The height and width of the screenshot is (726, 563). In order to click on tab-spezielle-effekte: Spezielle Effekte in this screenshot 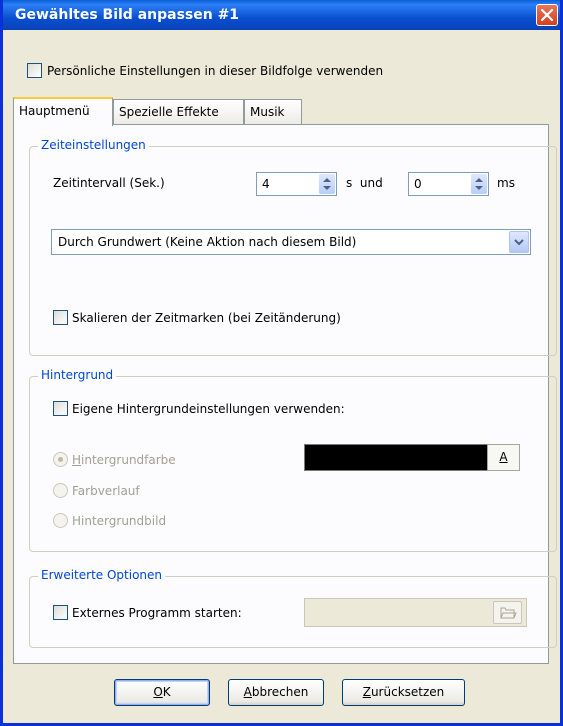, I will do `click(178, 112)`.